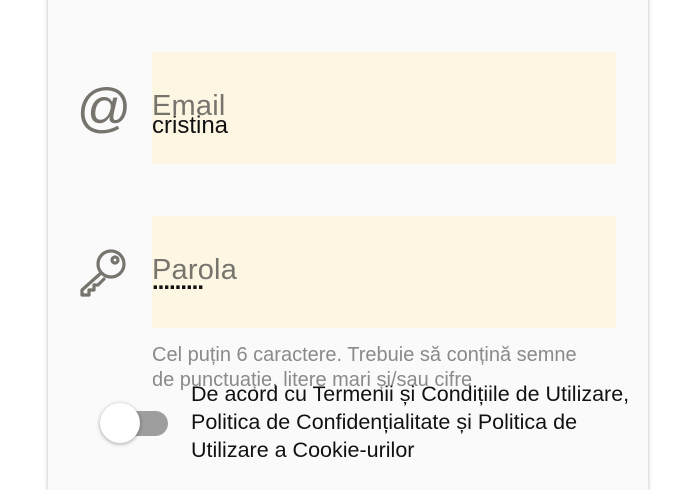 The image size is (694, 490). I want to click on terms-toggle, so click(135, 422).